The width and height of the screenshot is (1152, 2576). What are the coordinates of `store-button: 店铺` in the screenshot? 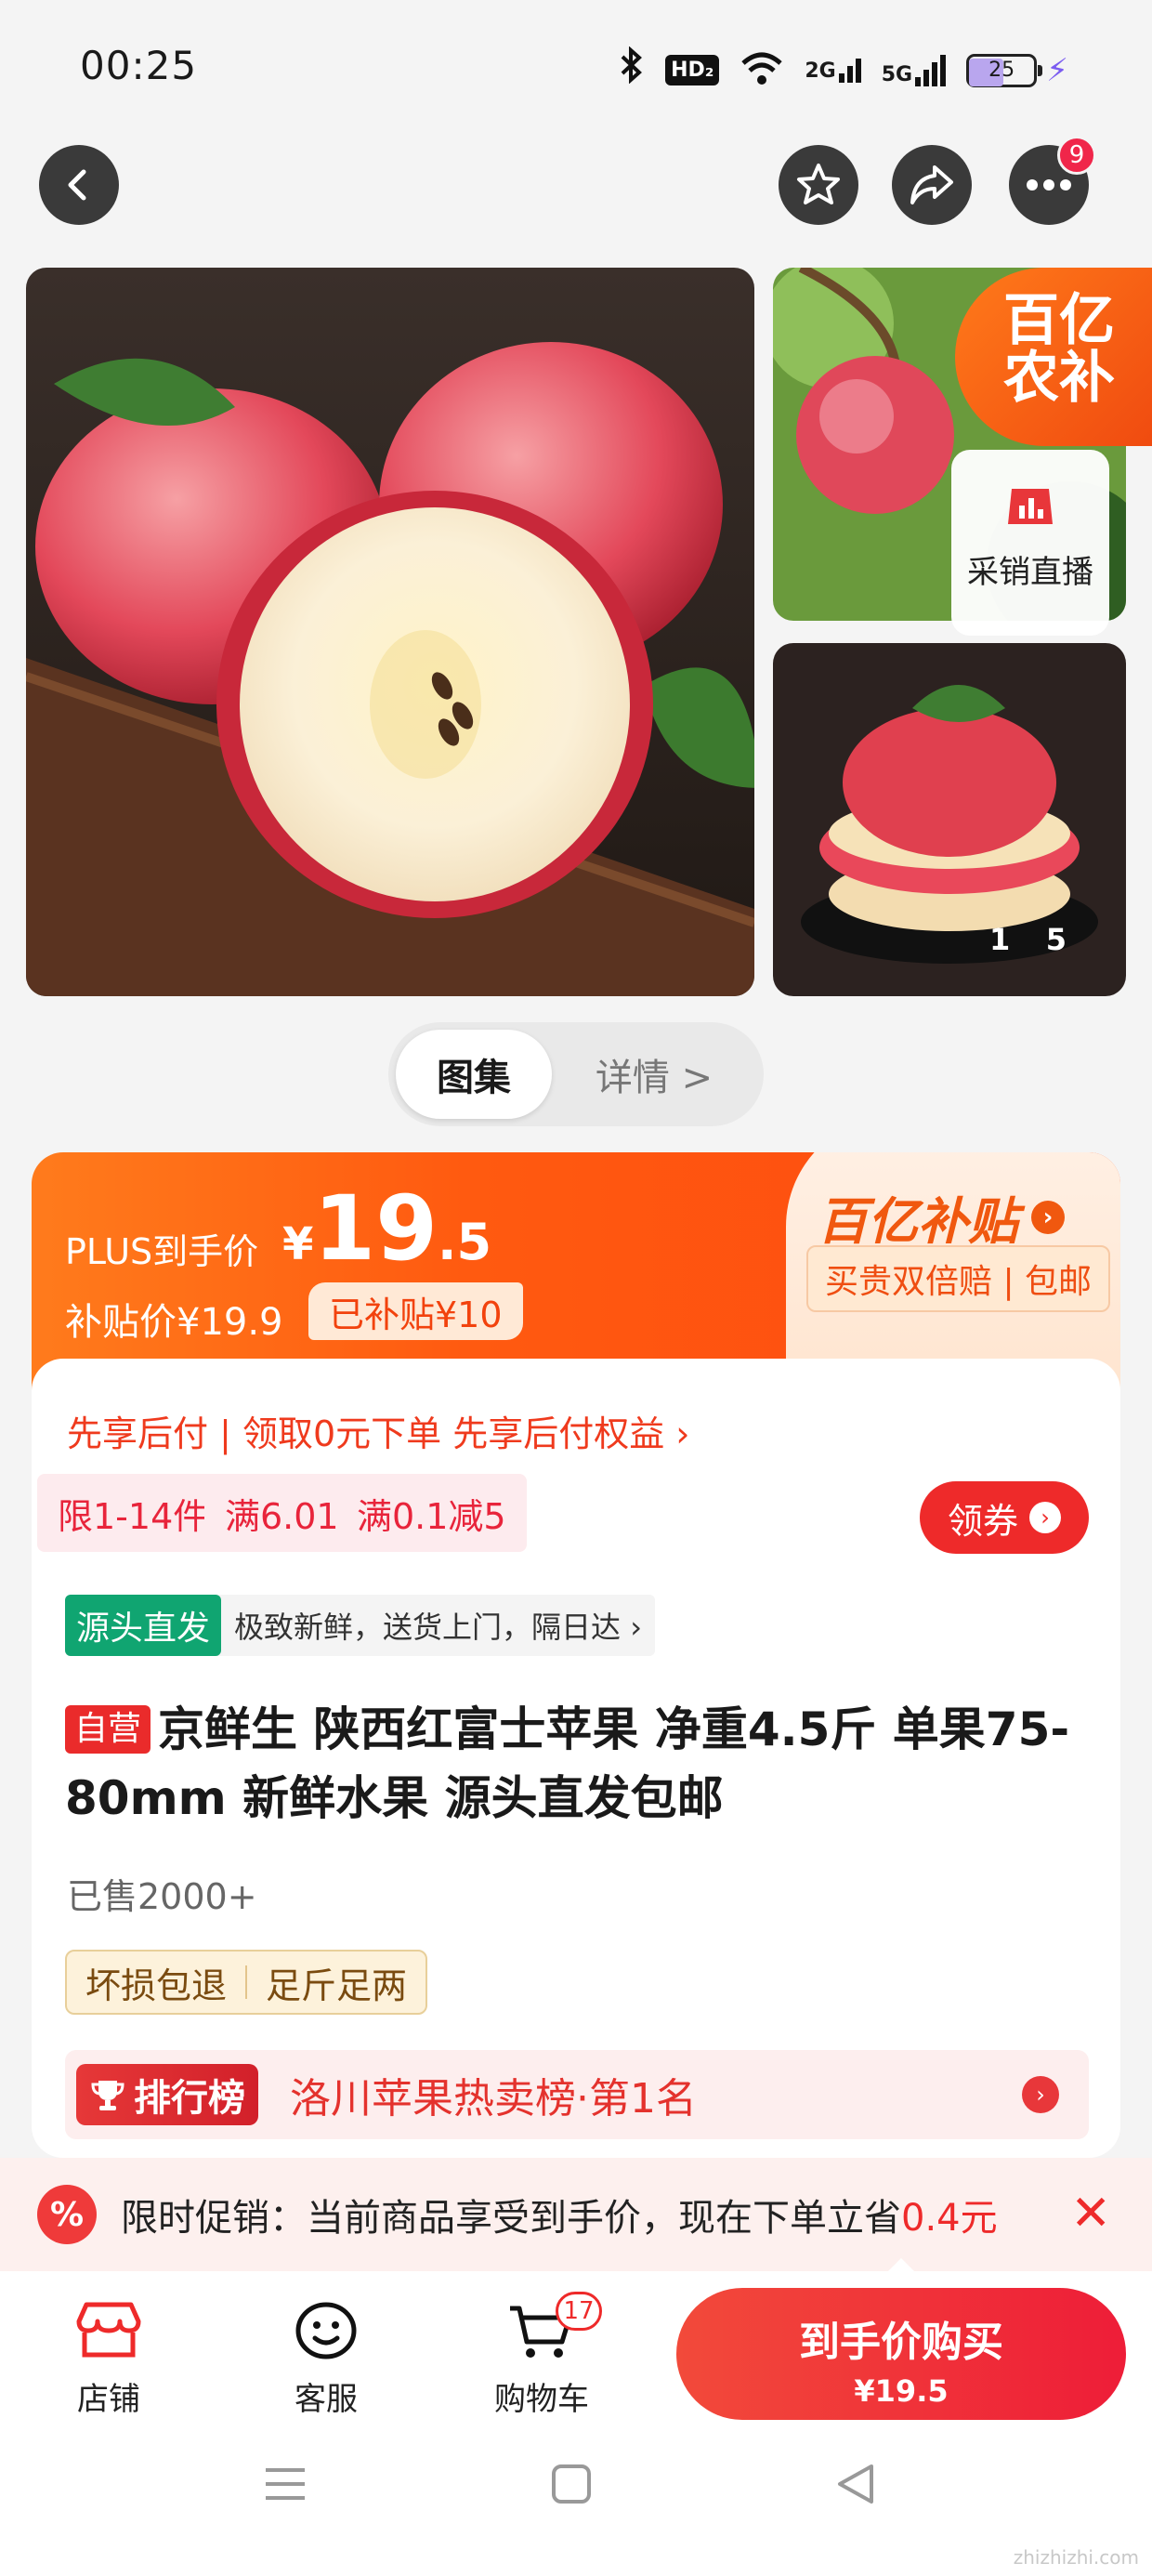 It's located at (108, 2358).